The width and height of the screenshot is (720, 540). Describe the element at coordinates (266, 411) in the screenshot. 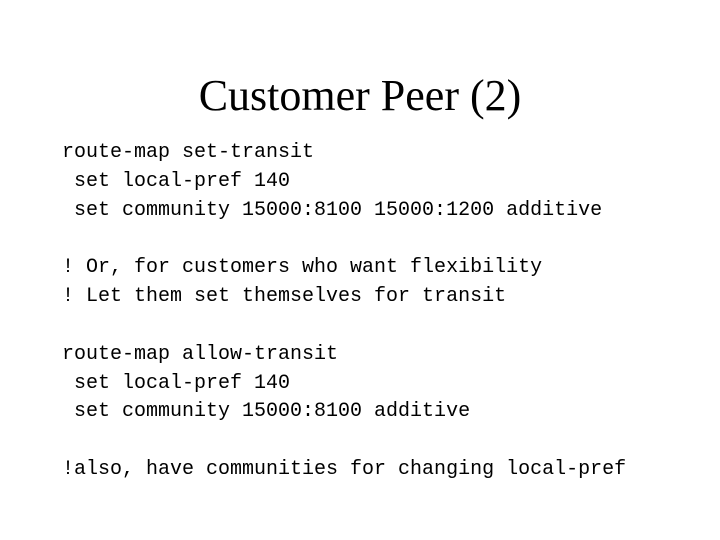

I see `code-line-set-community: set community 15000:8100 additive` at that location.